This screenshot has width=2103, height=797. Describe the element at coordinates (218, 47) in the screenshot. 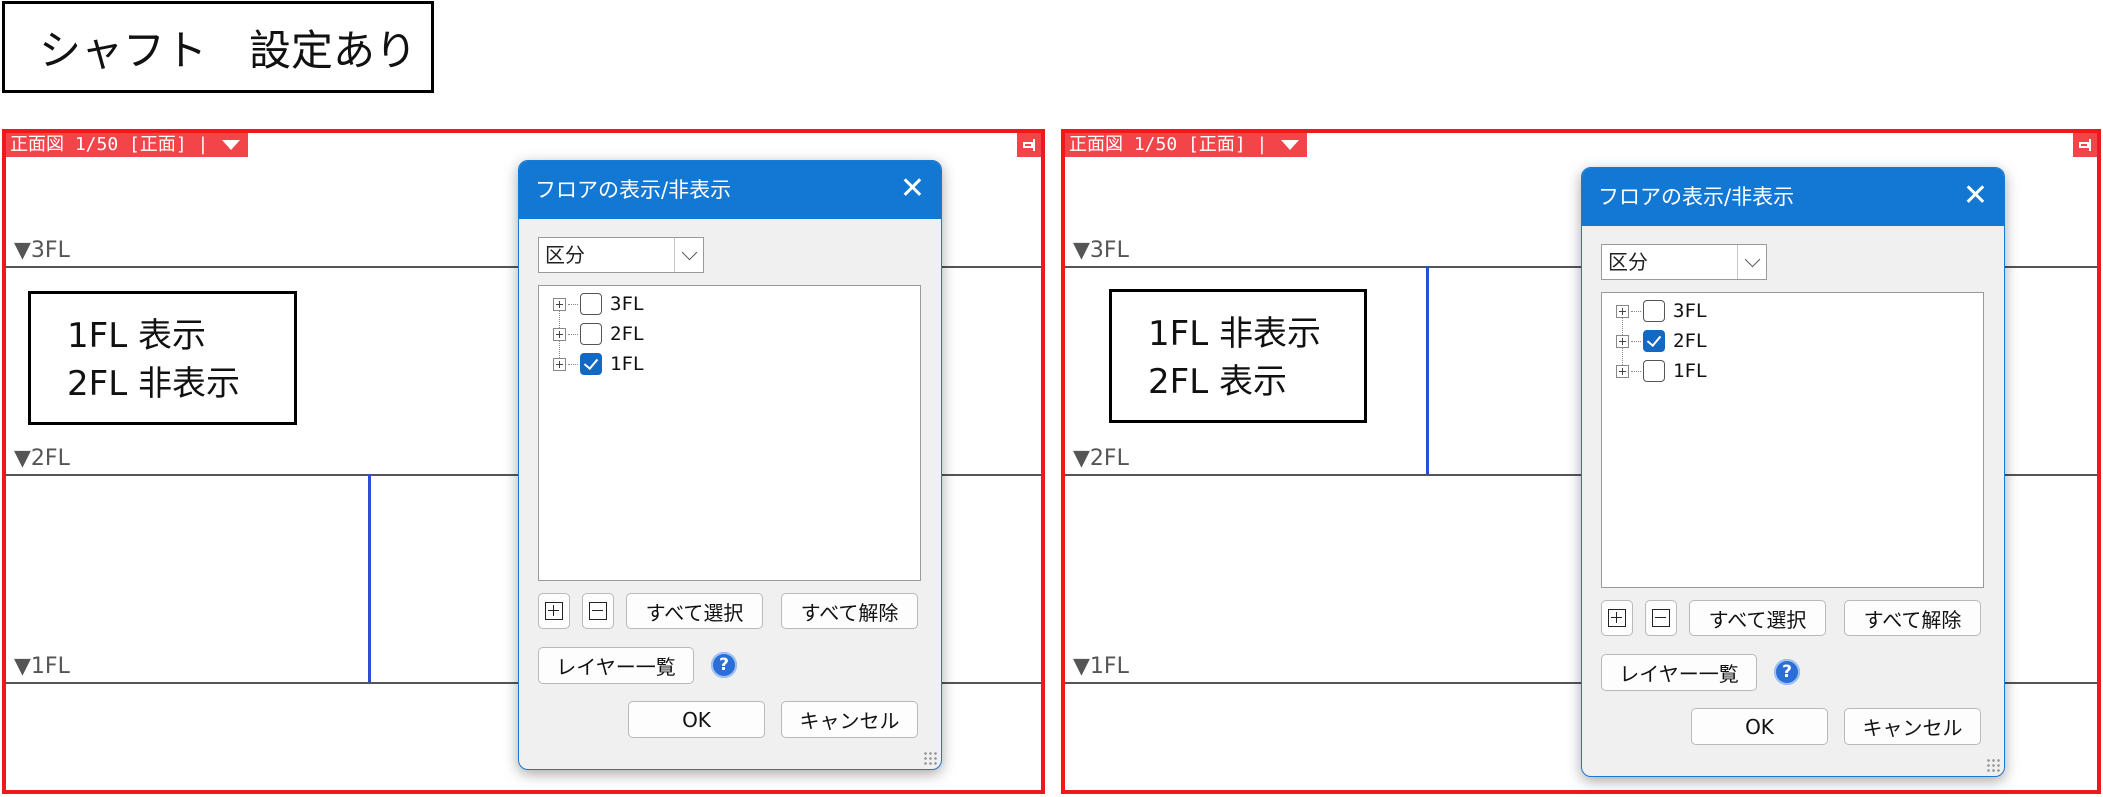

I see `page-title: シャフト 設定あり` at that location.